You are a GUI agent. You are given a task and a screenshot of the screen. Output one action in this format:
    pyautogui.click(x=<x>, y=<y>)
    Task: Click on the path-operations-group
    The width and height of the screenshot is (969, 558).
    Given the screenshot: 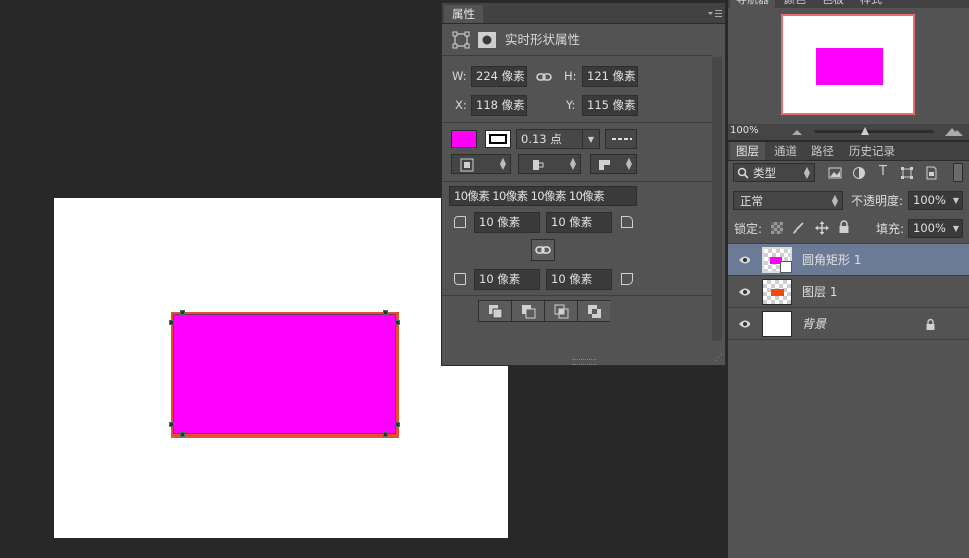 What is the action you would take?
    pyautogui.click(x=544, y=311)
    